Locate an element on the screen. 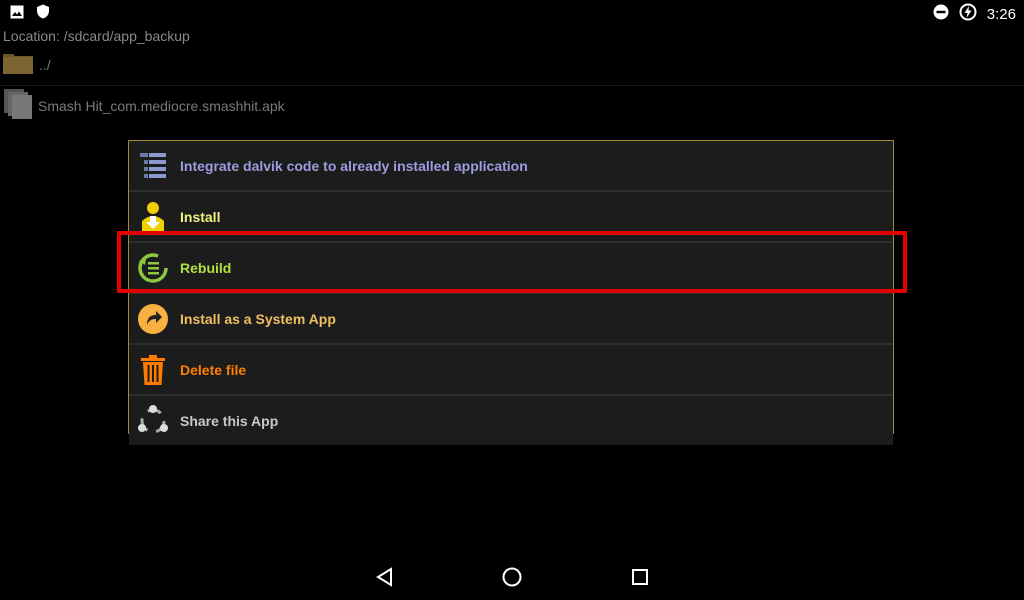 The height and width of the screenshot is (600, 1024). battery-charging-icon is located at coordinates (968, 14).